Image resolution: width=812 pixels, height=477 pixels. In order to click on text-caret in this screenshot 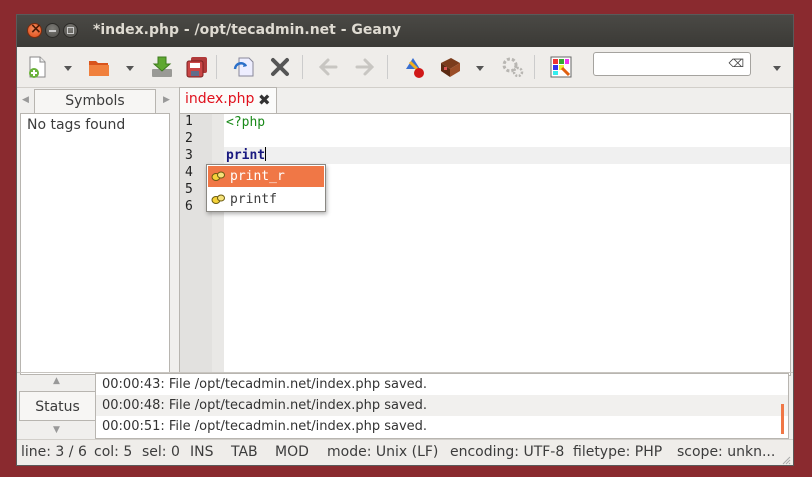, I will do `click(266, 154)`.